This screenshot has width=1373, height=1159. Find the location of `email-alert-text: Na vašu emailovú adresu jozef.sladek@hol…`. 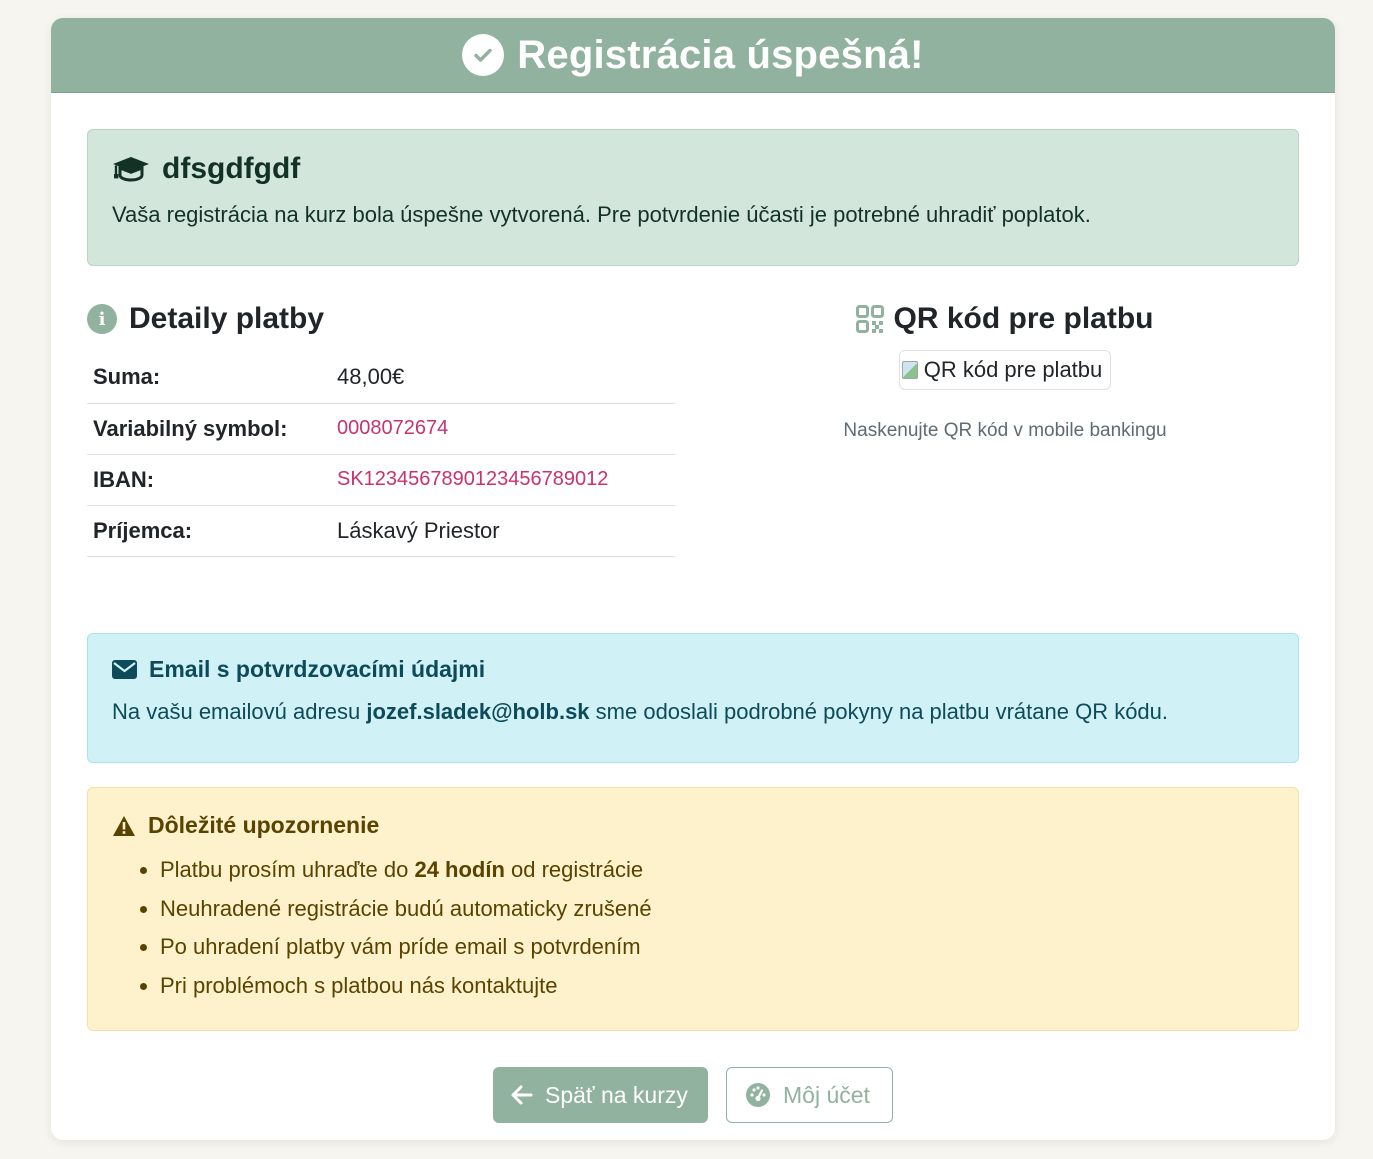

email-alert-text: Na vašu emailovú adresu jozef.sladek@hol… is located at coordinates (693, 712).